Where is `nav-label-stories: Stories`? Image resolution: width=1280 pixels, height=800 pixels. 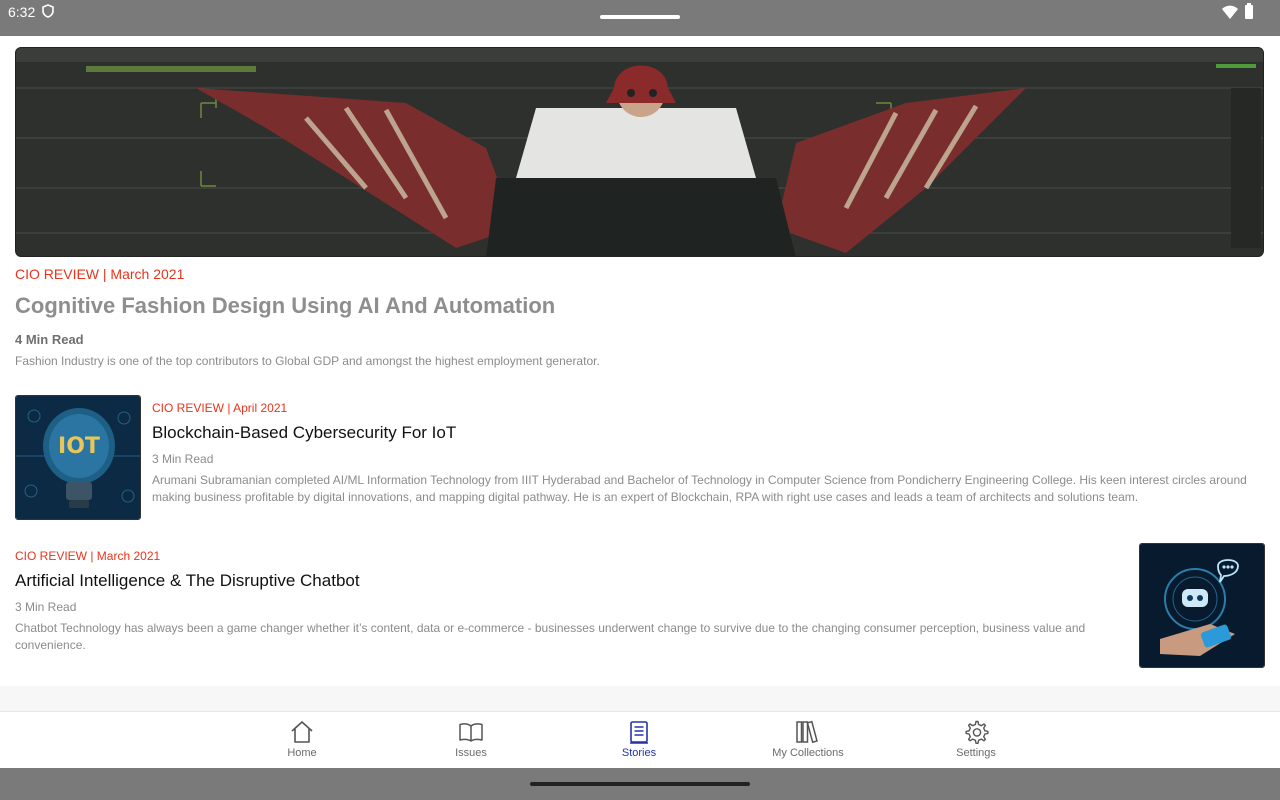
nav-label-stories: Stories is located at coordinates (639, 753).